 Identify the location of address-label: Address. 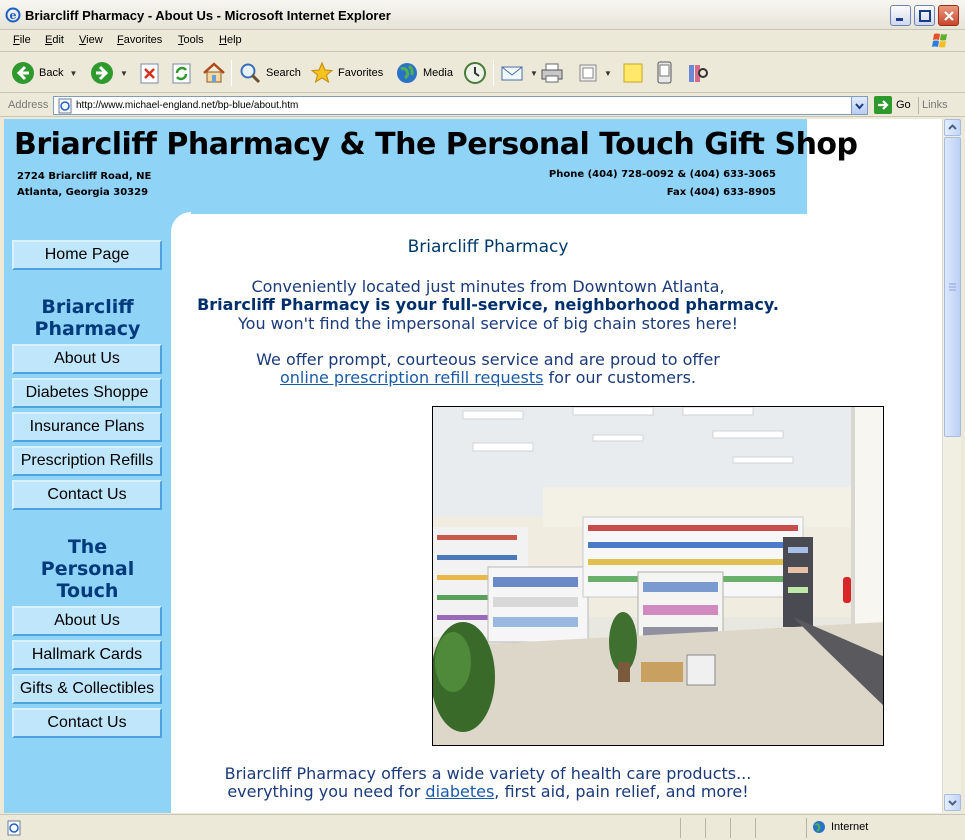
(28, 105).